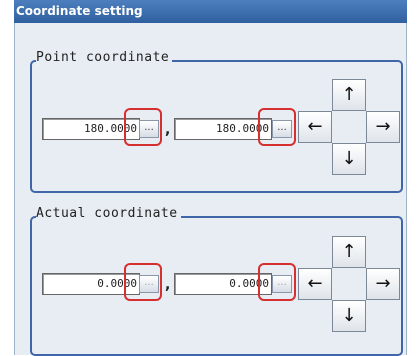 The image size is (419, 356). Describe the element at coordinates (210, 11) in the screenshot. I see `title-bar: Coordinate setting` at that location.